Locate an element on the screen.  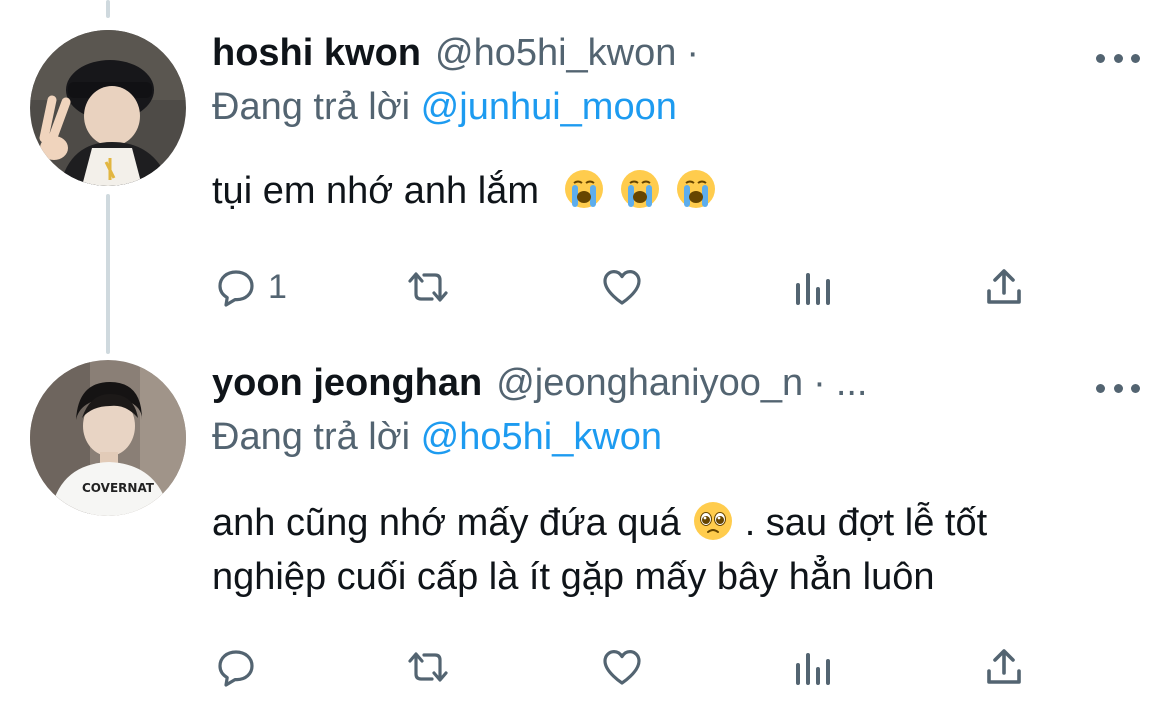
tweet-body: tụi em nhớ anh lắm is located at coordinates (375, 191).